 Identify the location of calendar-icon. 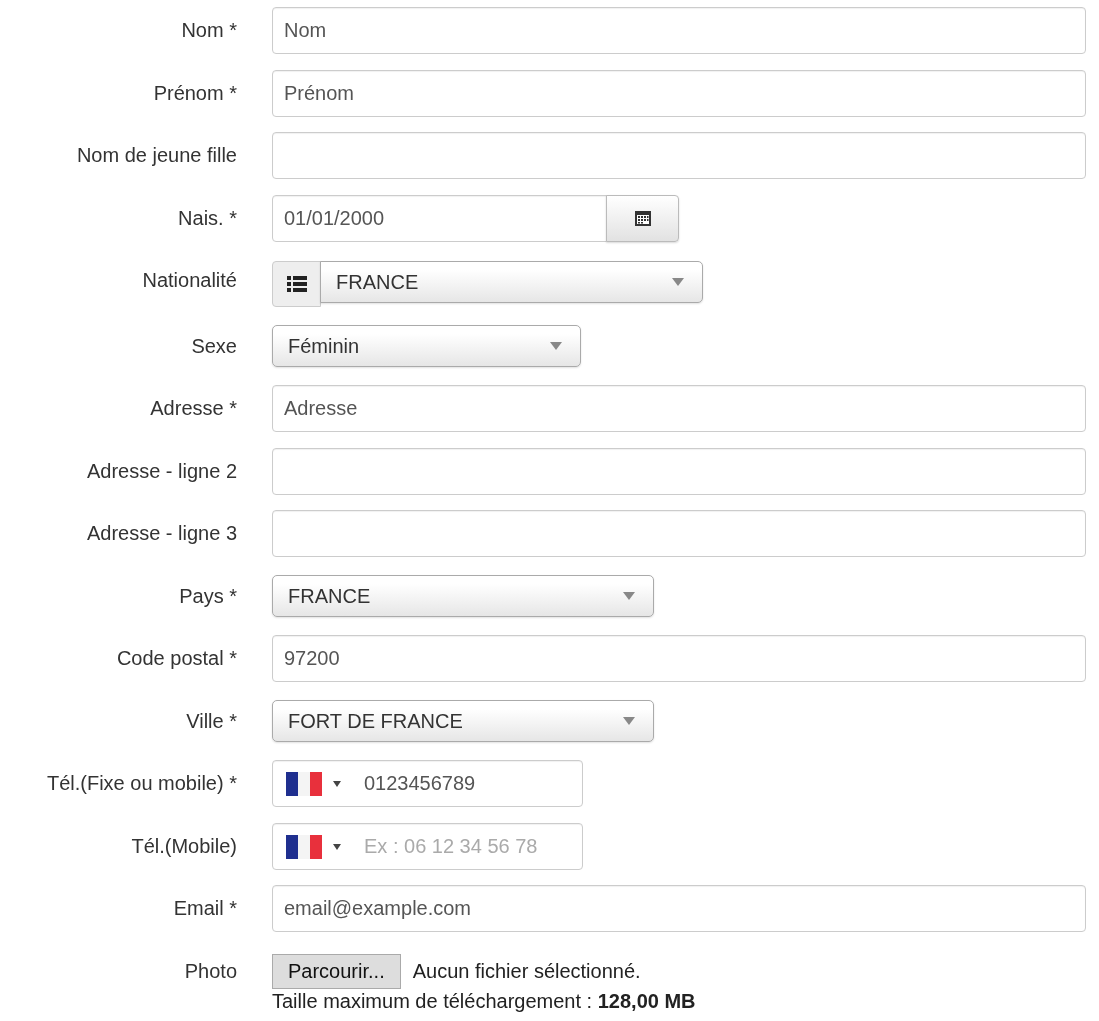
(642, 218).